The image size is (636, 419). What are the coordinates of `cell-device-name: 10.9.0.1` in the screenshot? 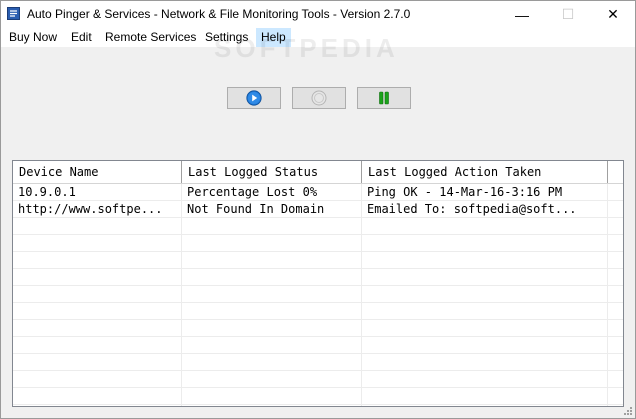 It's located at (47, 192).